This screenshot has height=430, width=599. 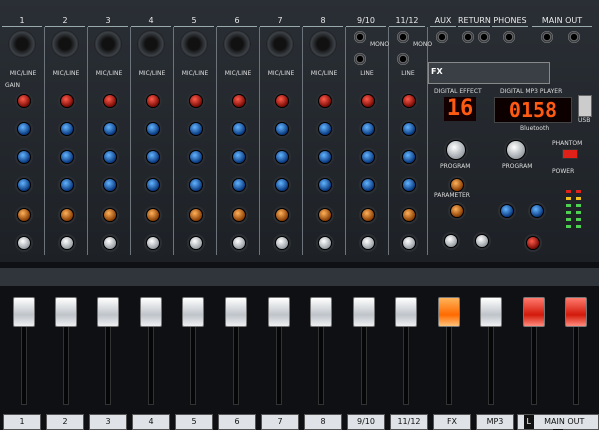 What do you see at coordinates (491, 312) in the screenshot?
I see `fader-mp3` at bounding box center [491, 312].